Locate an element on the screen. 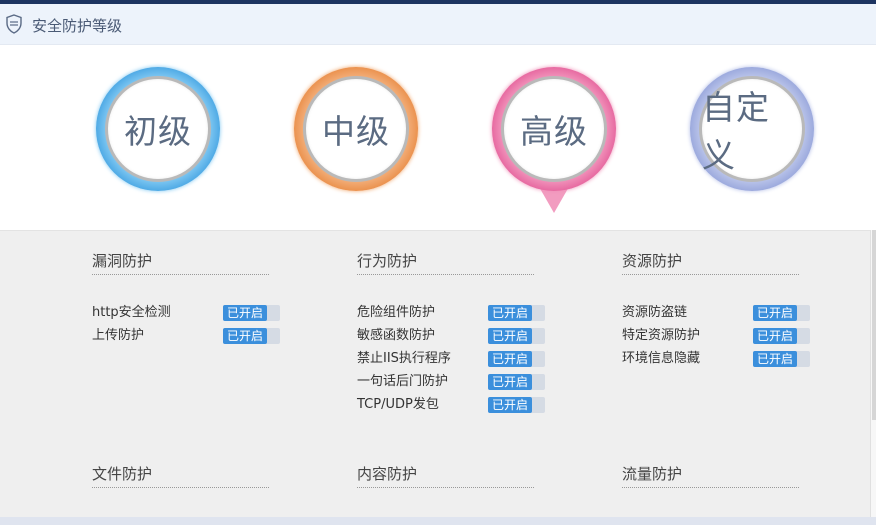 Image resolution: width=876 pixels, height=525 pixels. bottom-bar is located at coordinates (438, 521).